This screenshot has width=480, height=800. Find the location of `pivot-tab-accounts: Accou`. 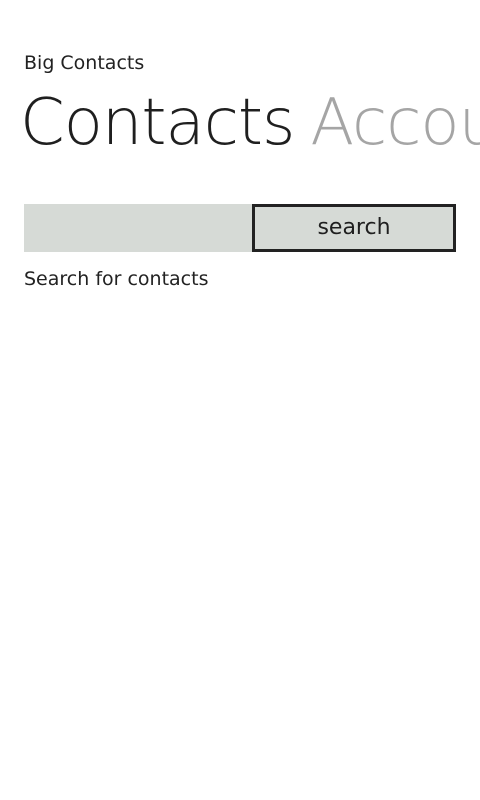

pivot-tab-accounts: Accou is located at coordinates (395, 123).